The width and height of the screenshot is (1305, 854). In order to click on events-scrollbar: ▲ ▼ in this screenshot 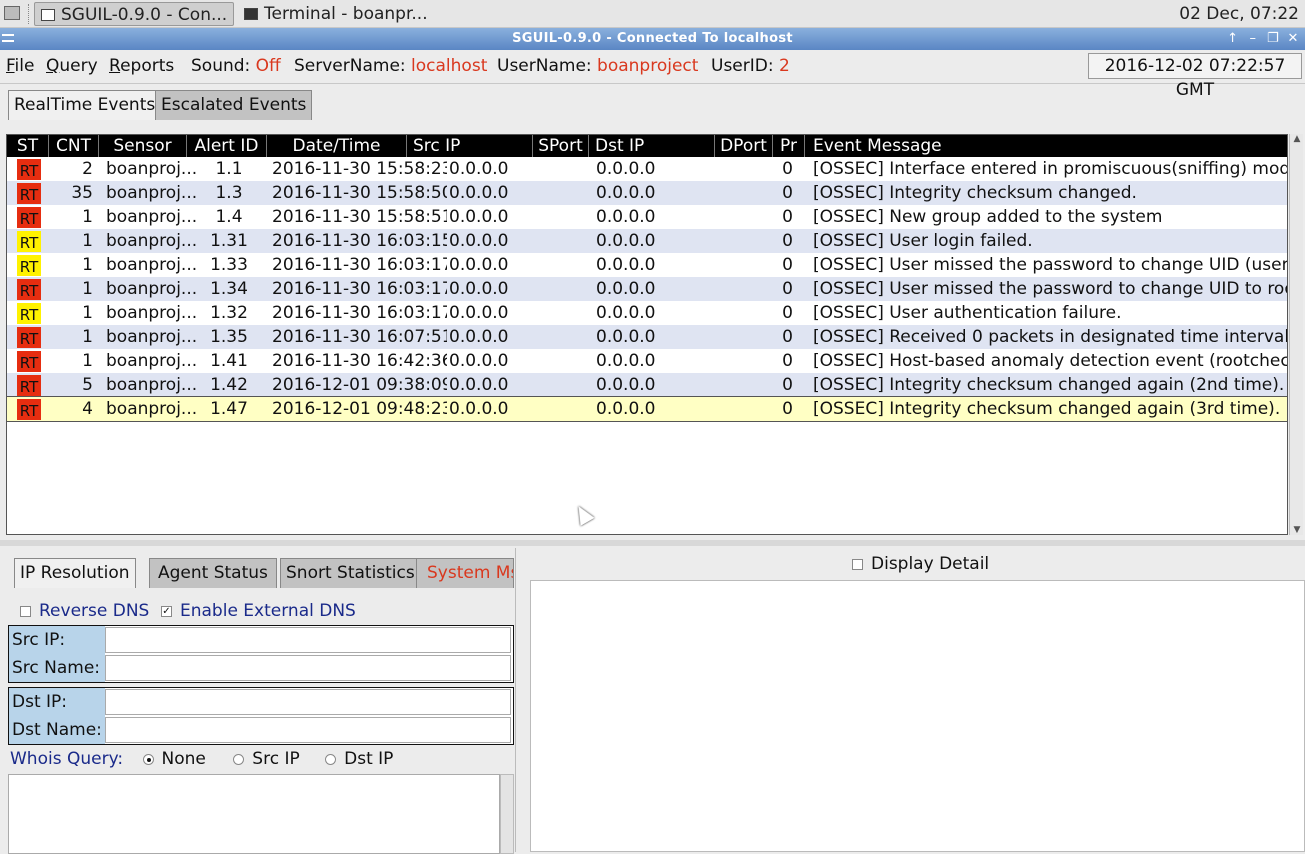, I will do `click(1296, 334)`.